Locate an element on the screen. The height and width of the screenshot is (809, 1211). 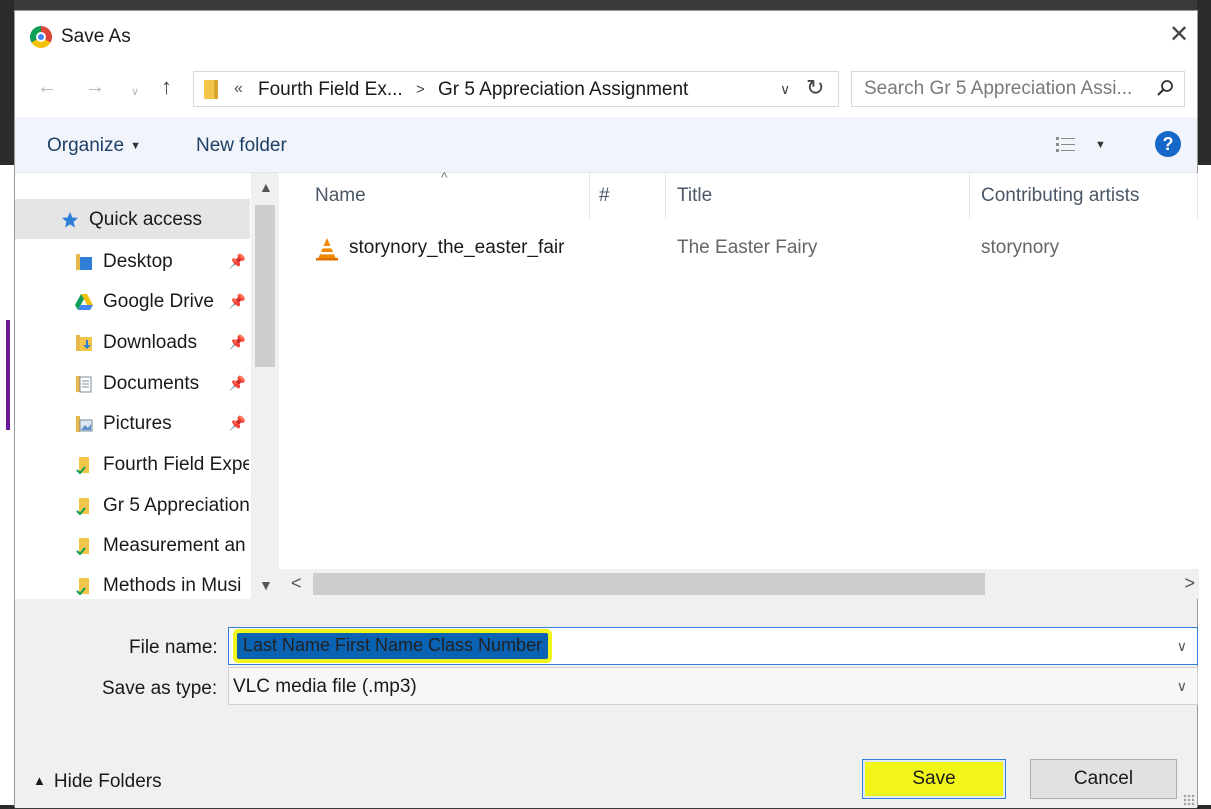
desktop-folder-icon is located at coordinates (84, 262).